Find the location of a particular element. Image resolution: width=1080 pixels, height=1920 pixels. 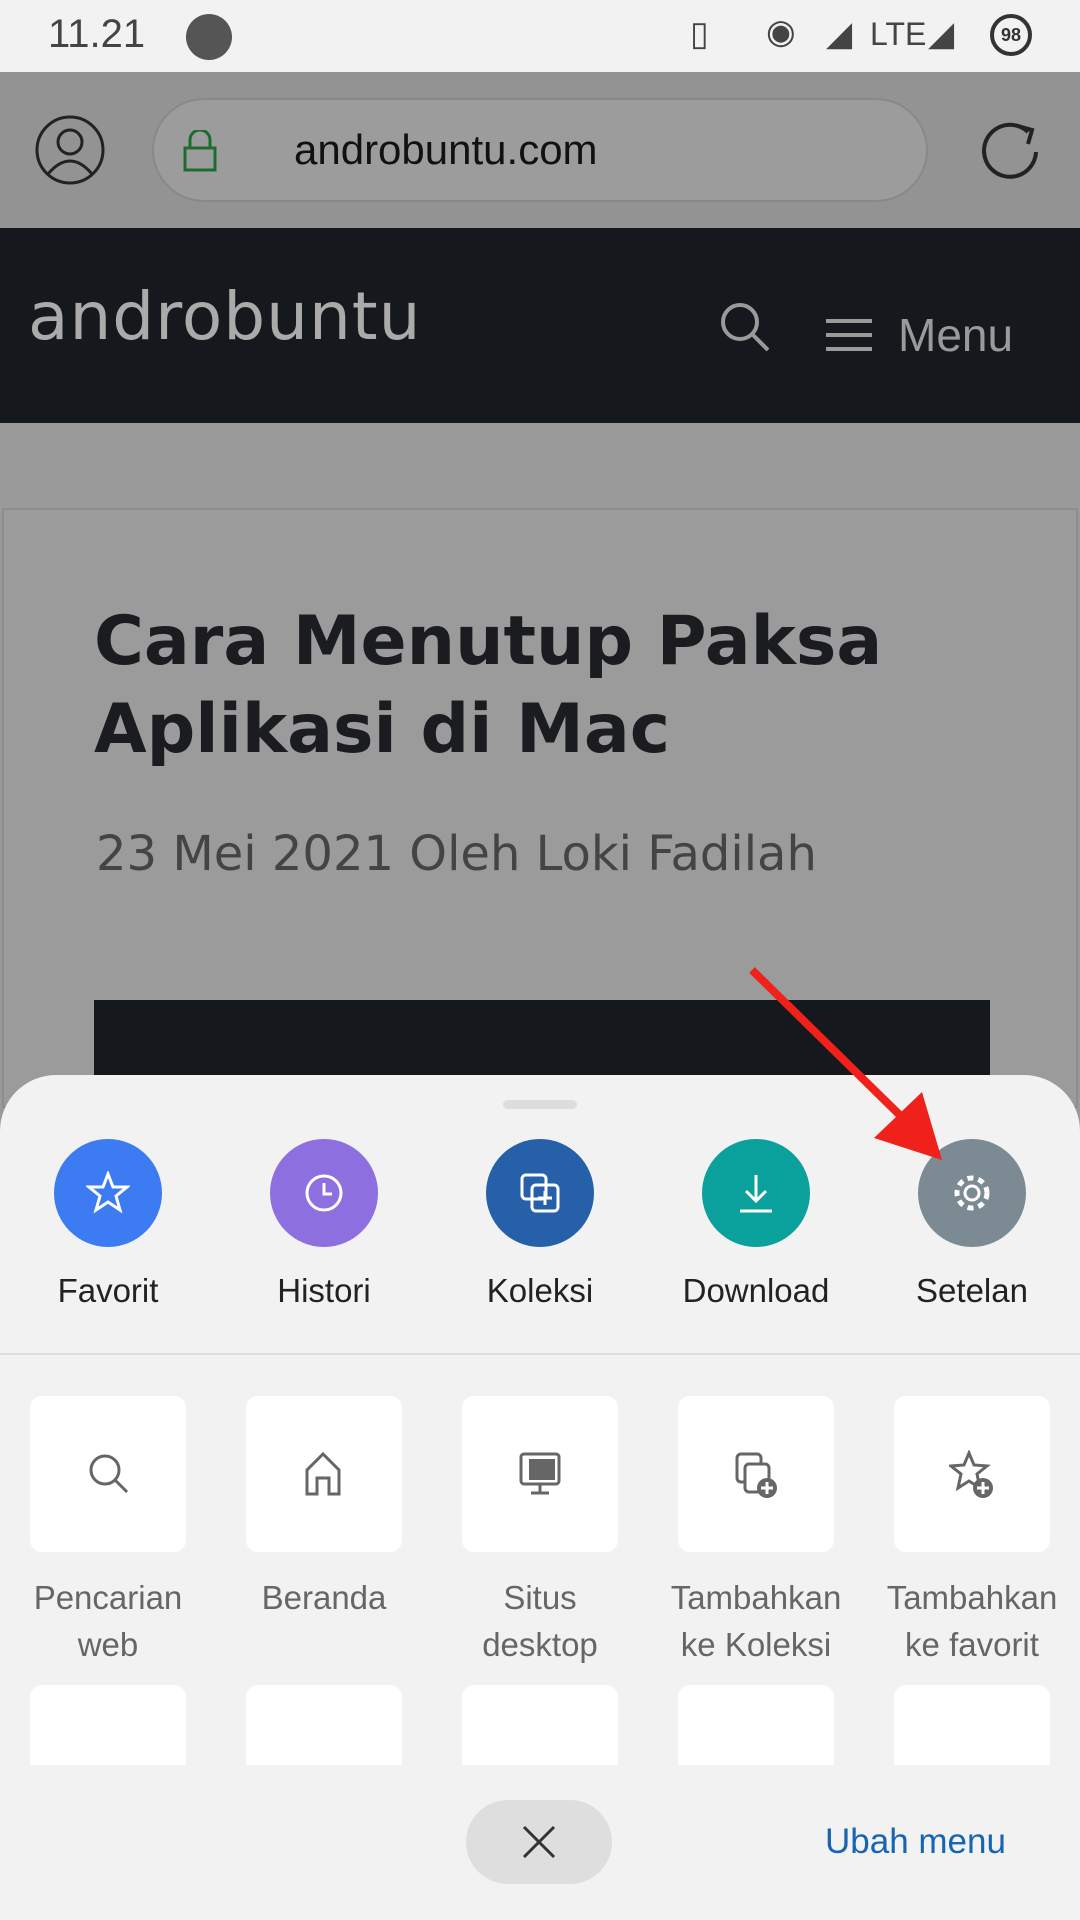

home-icon is located at coordinates (323, 1473).